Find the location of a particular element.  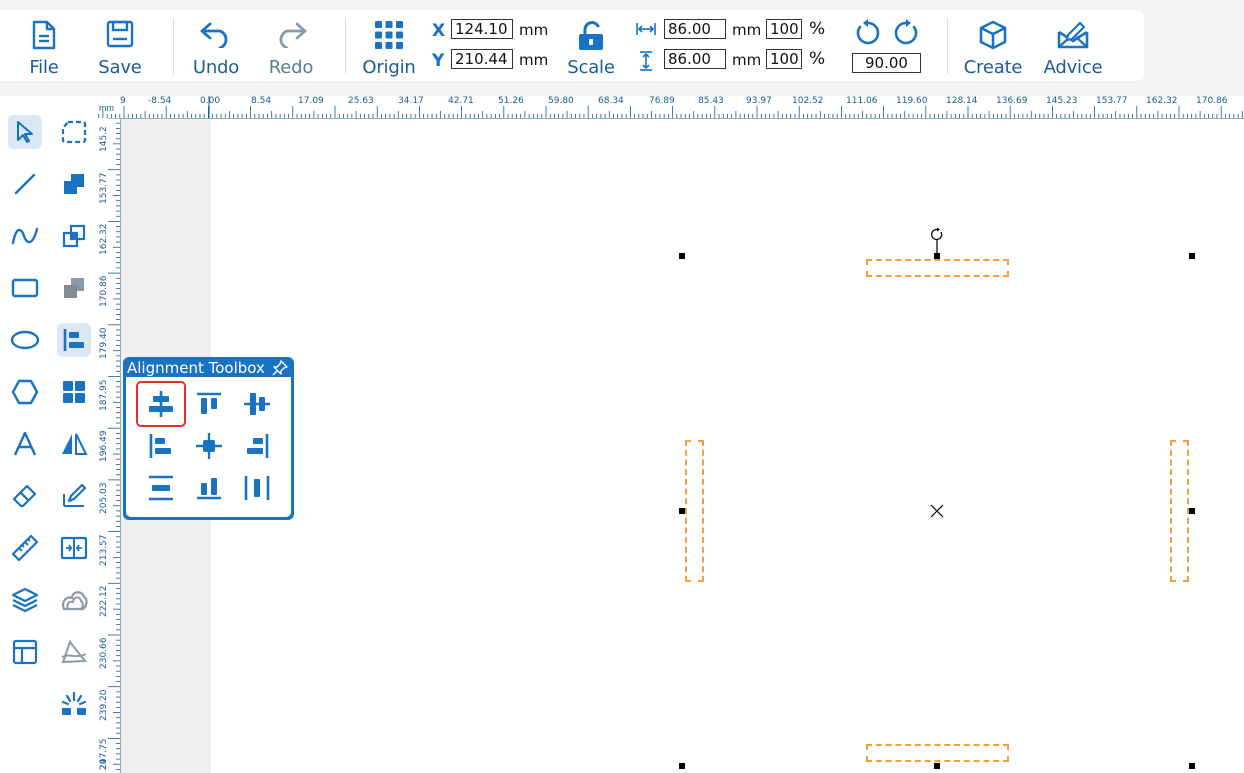

resize-handle-right is located at coordinates (1192, 511).